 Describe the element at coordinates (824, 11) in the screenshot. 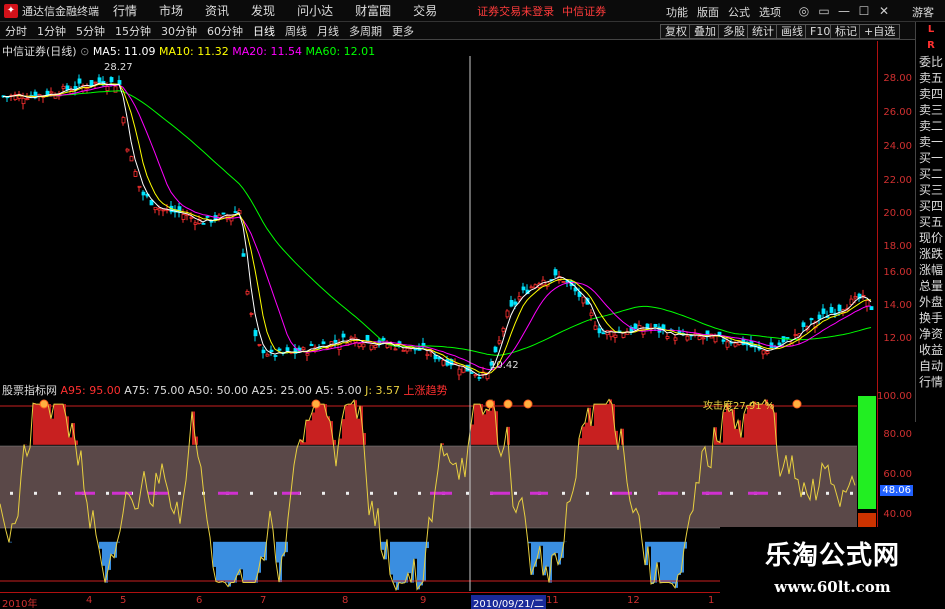

I see `restore-icon: ▭` at that location.